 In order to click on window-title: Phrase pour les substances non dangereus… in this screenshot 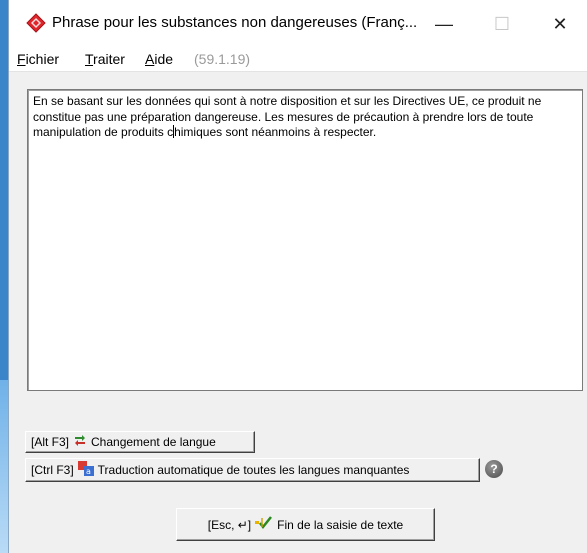, I will do `click(235, 22)`.